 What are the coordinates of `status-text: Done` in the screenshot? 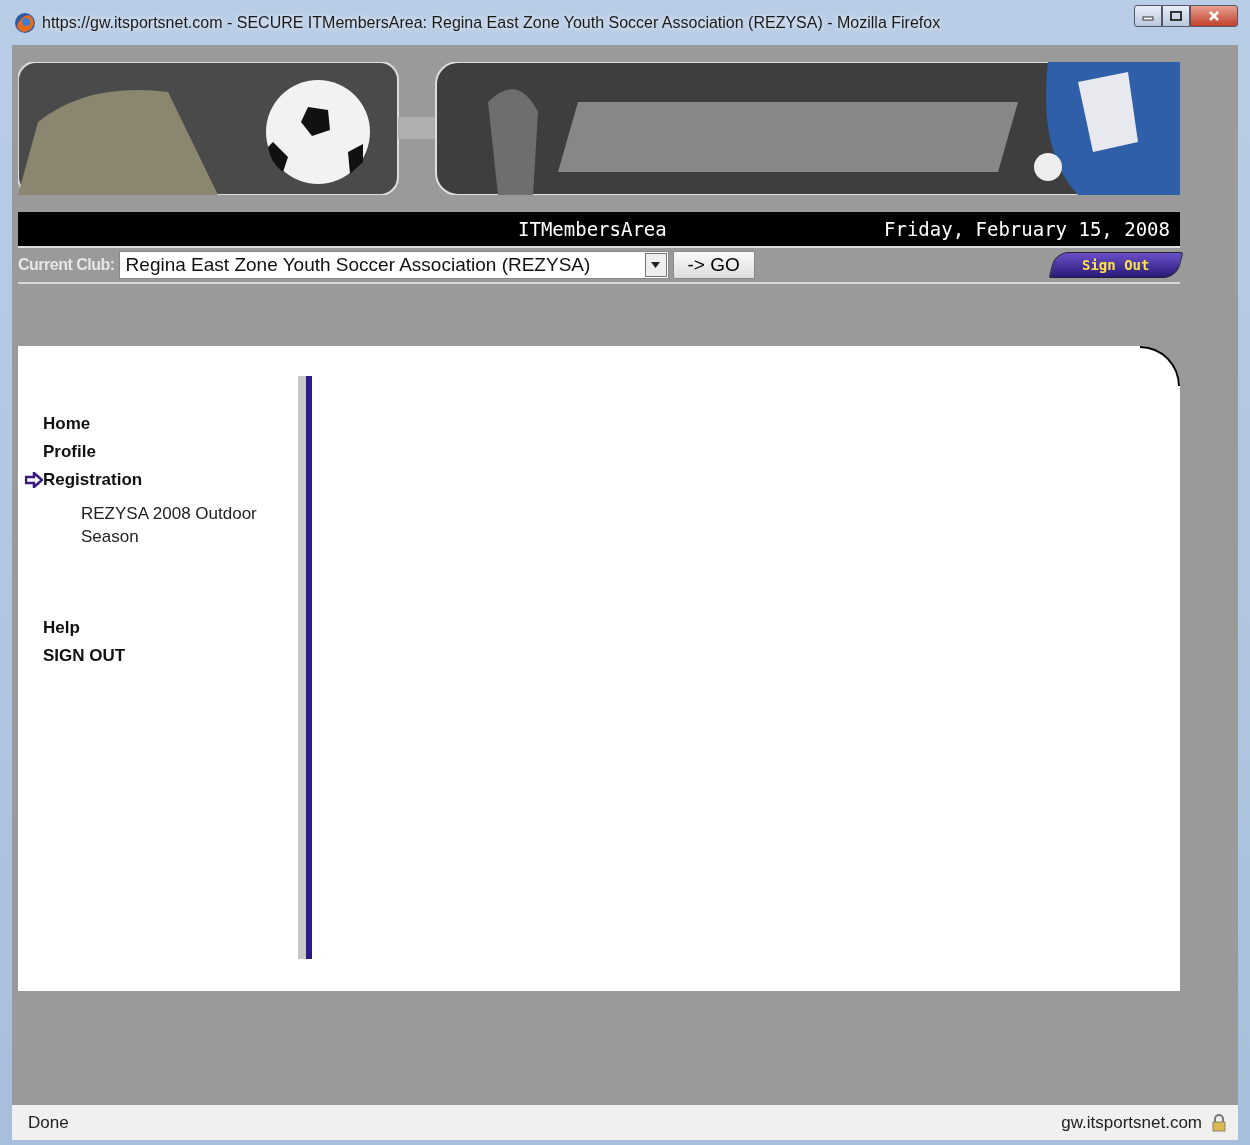 It's located at (49, 1122).